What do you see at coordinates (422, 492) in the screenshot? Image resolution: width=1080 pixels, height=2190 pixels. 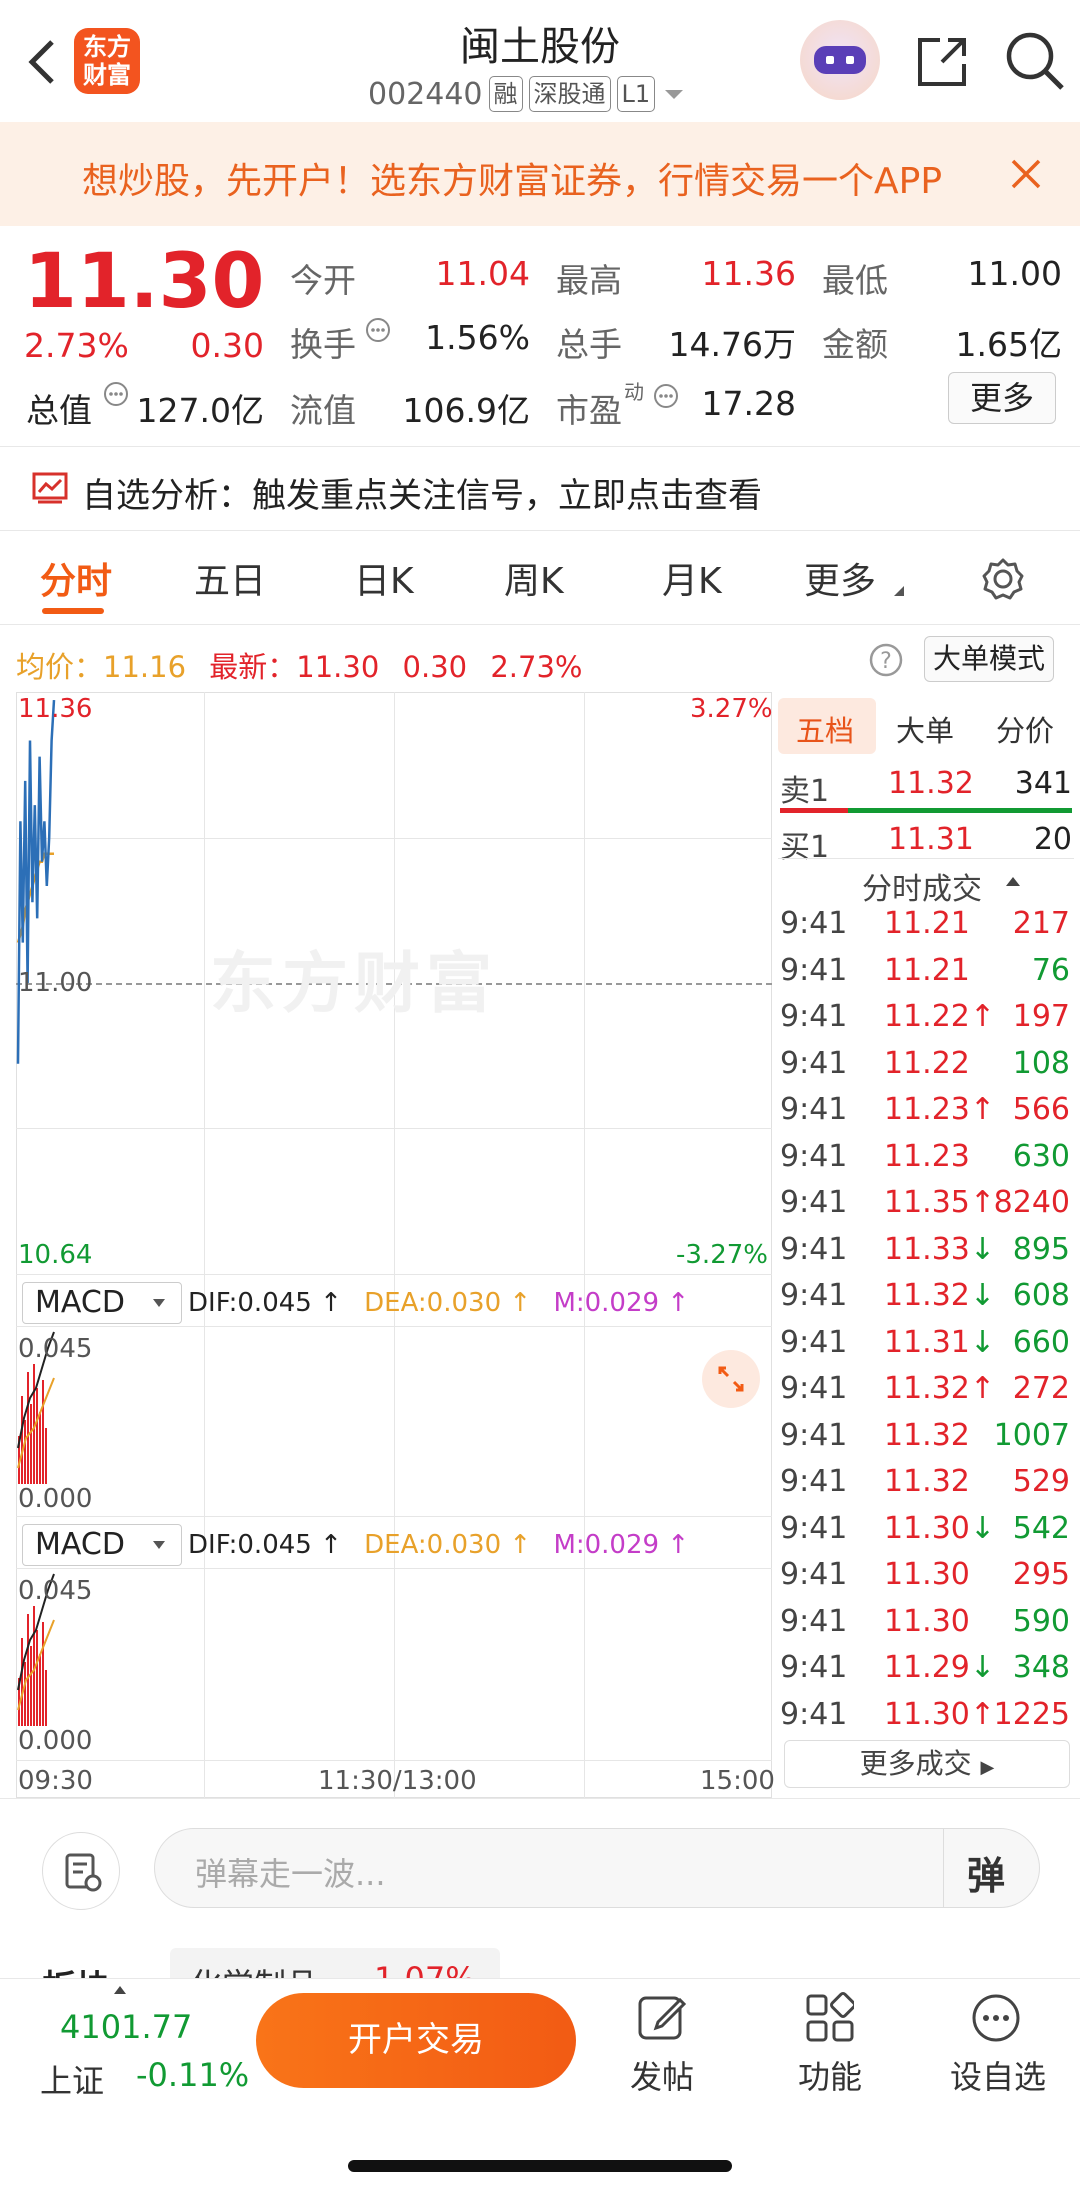 I see `analysis-link: 自选分析：触发重点关注信号，立即点击查看` at bounding box center [422, 492].